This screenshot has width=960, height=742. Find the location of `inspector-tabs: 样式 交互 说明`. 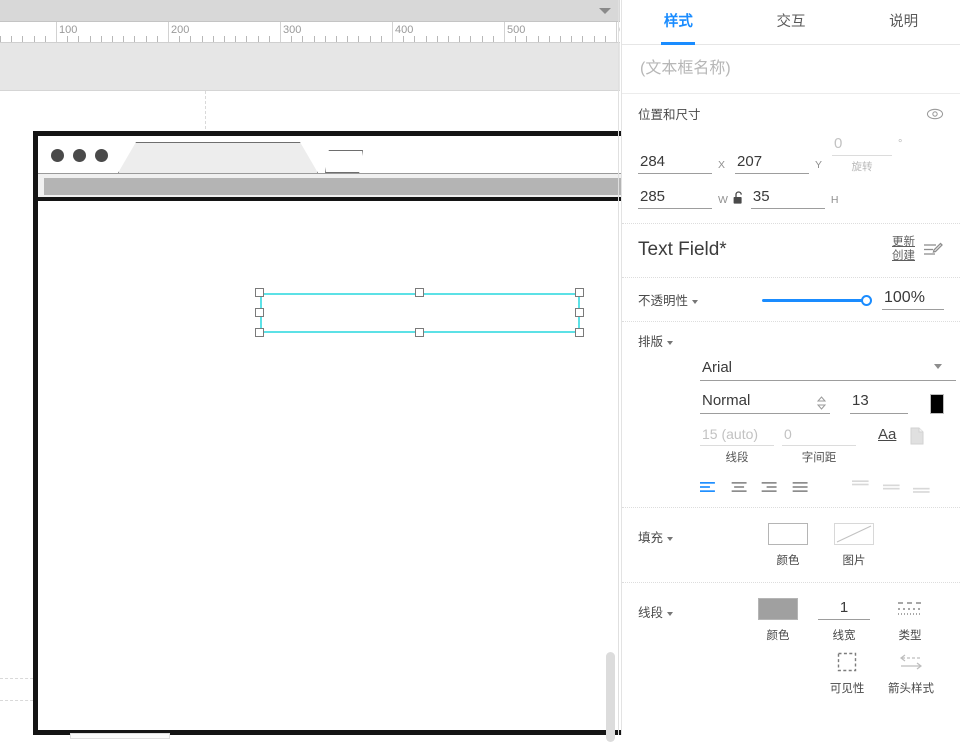

inspector-tabs: 样式 交互 说明 is located at coordinates (791, 22).